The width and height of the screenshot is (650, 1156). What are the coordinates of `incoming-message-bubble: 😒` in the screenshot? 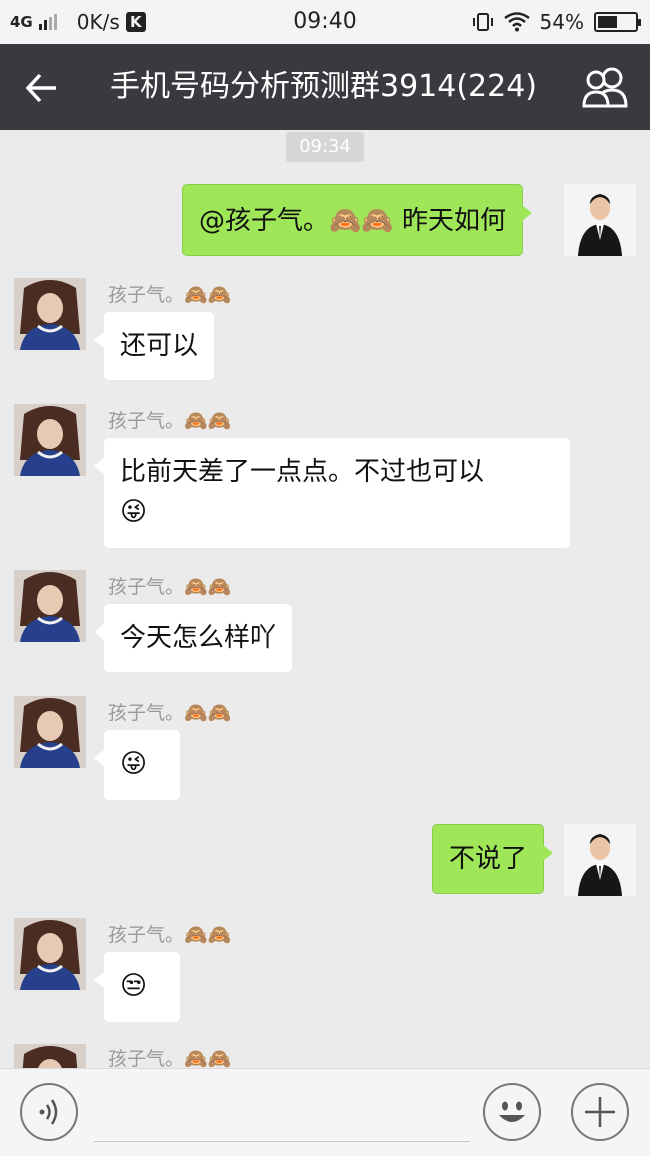 It's located at (137, 987).